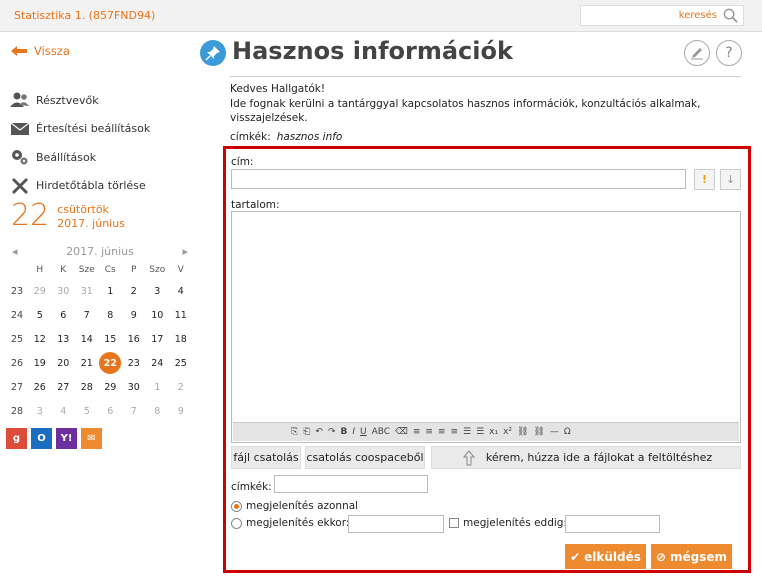  Describe the element at coordinates (363, 432) in the screenshot. I see `toolbar-button: U` at that location.